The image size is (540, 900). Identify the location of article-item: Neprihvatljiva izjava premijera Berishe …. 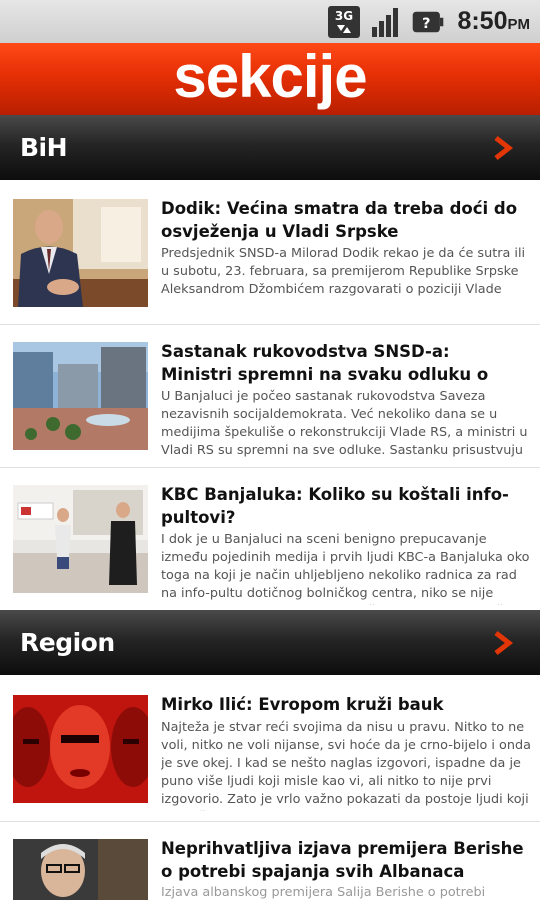
(270, 861).